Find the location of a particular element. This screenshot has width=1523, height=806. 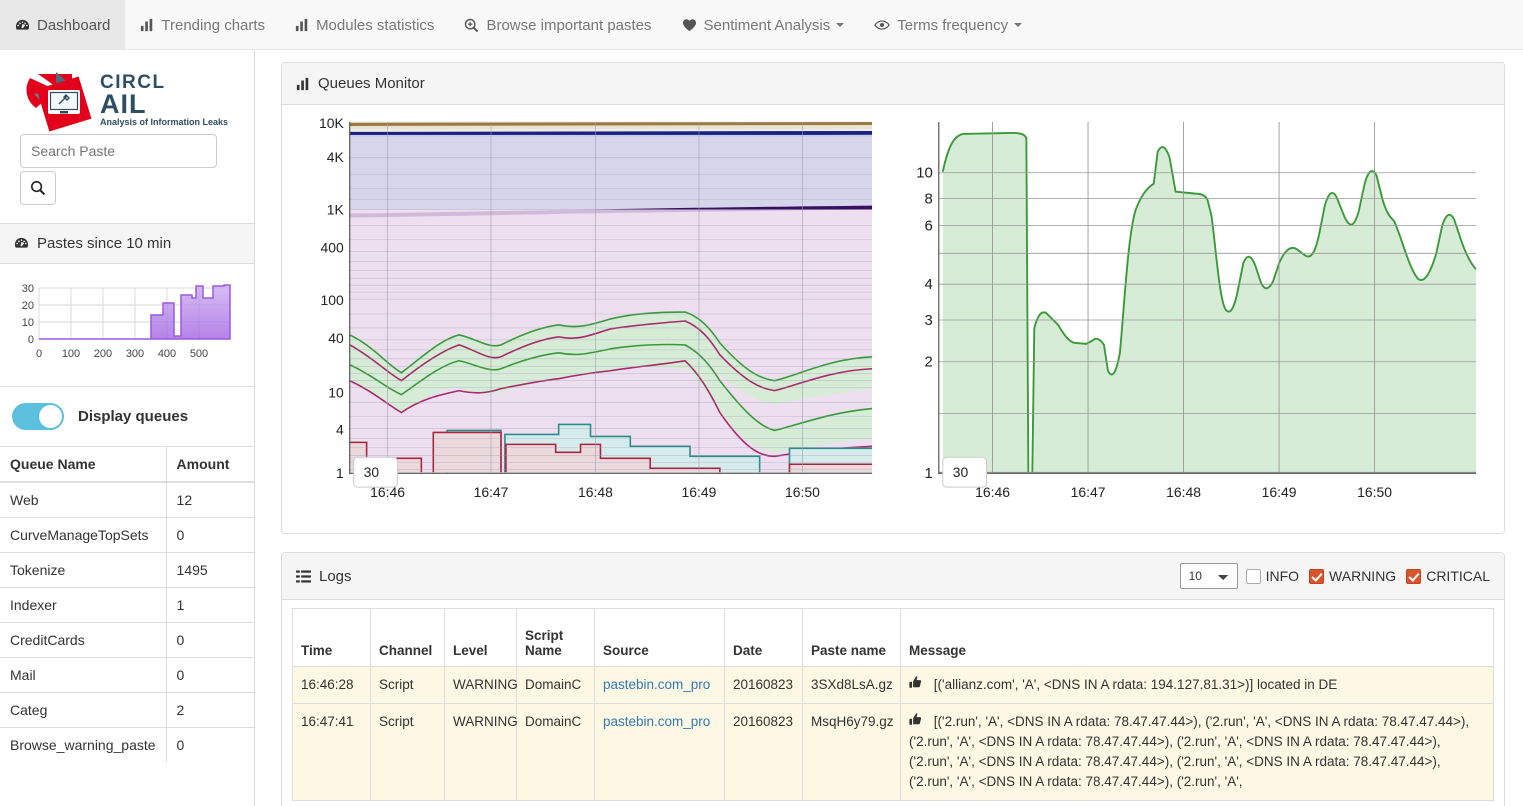

svg-text: 4K is located at coordinates (336, 157).